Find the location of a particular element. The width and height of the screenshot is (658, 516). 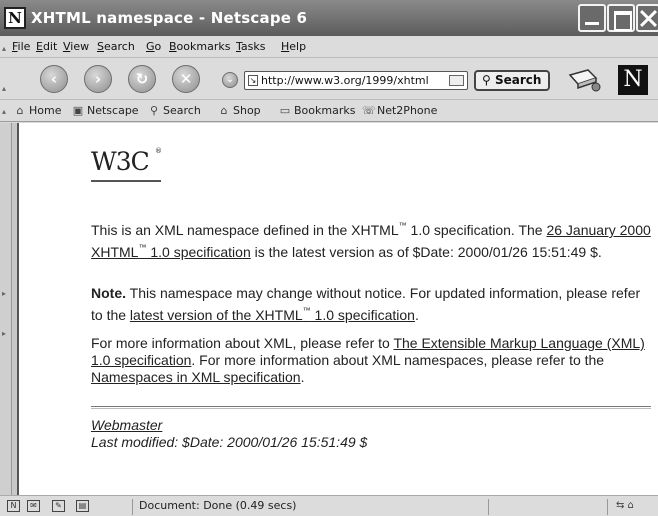

status-text: Document: Done (0.49 secs) is located at coordinates (309, 507).